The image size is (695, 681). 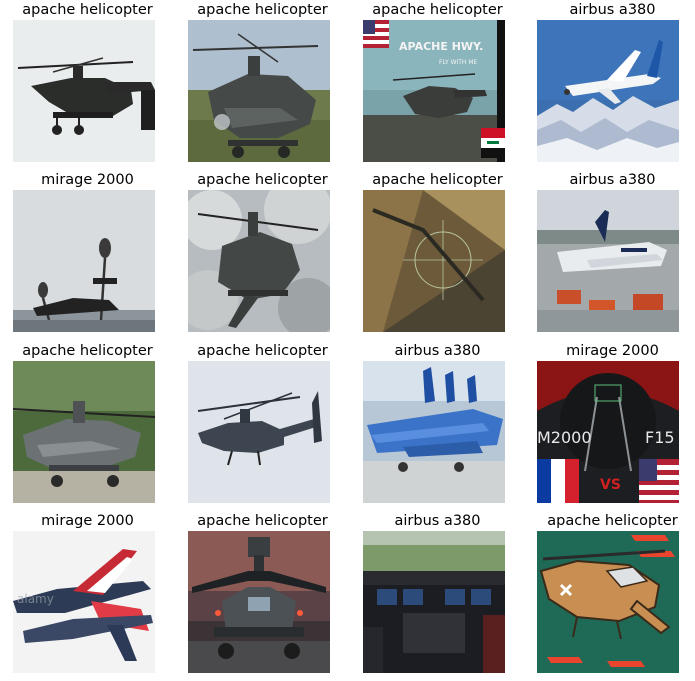 I want to click on poster-subtitle: FLY WITH ME, so click(x=458, y=62).